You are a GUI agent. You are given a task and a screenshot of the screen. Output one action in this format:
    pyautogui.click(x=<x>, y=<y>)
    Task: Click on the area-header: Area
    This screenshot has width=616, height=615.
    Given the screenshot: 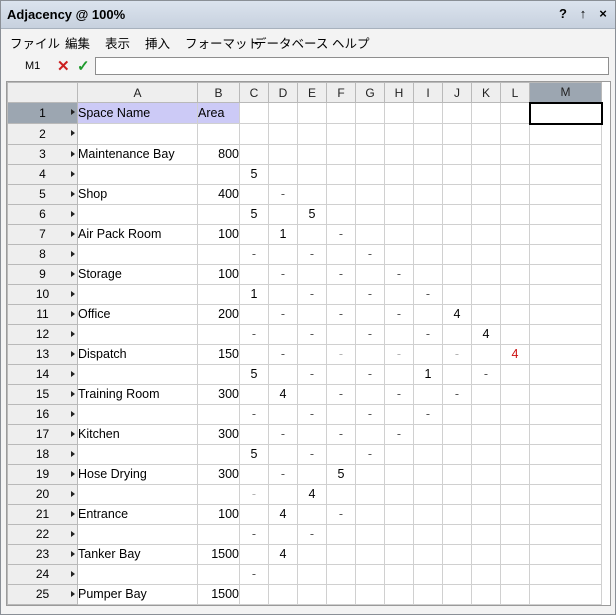 What is the action you would take?
    pyautogui.click(x=218, y=113)
    